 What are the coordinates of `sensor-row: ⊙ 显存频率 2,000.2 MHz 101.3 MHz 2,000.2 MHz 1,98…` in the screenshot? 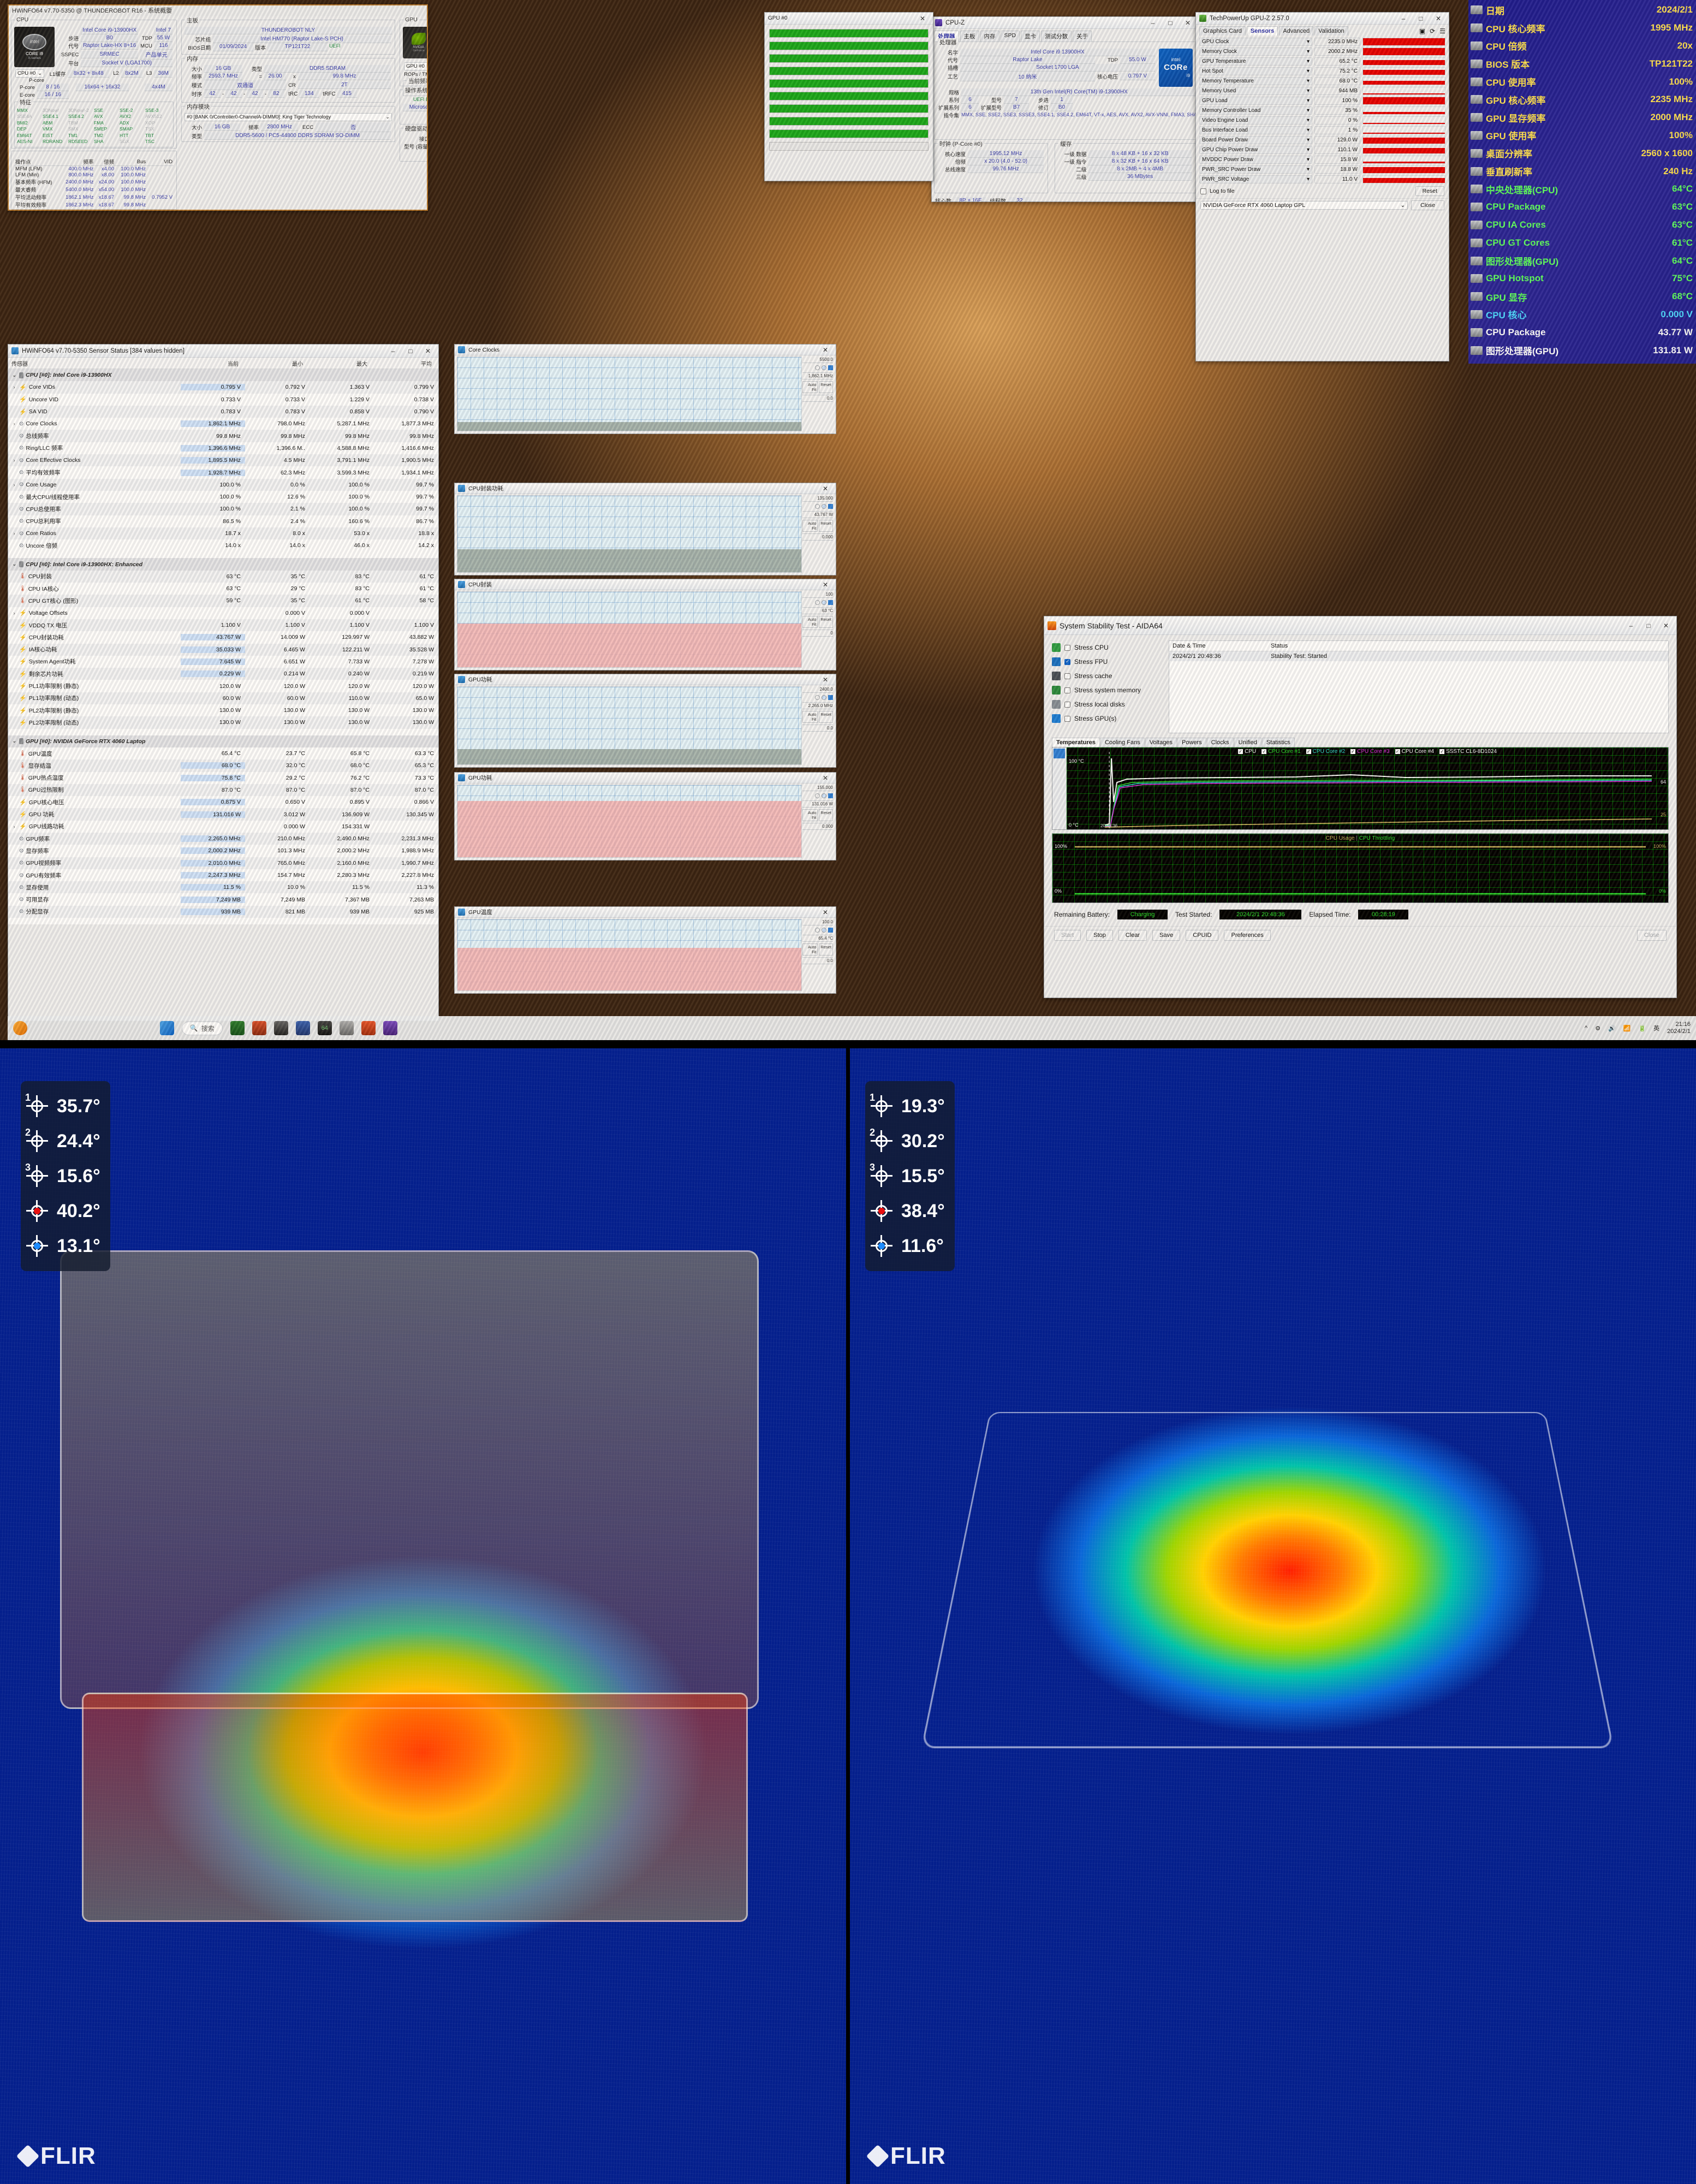 It's located at (223, 851).